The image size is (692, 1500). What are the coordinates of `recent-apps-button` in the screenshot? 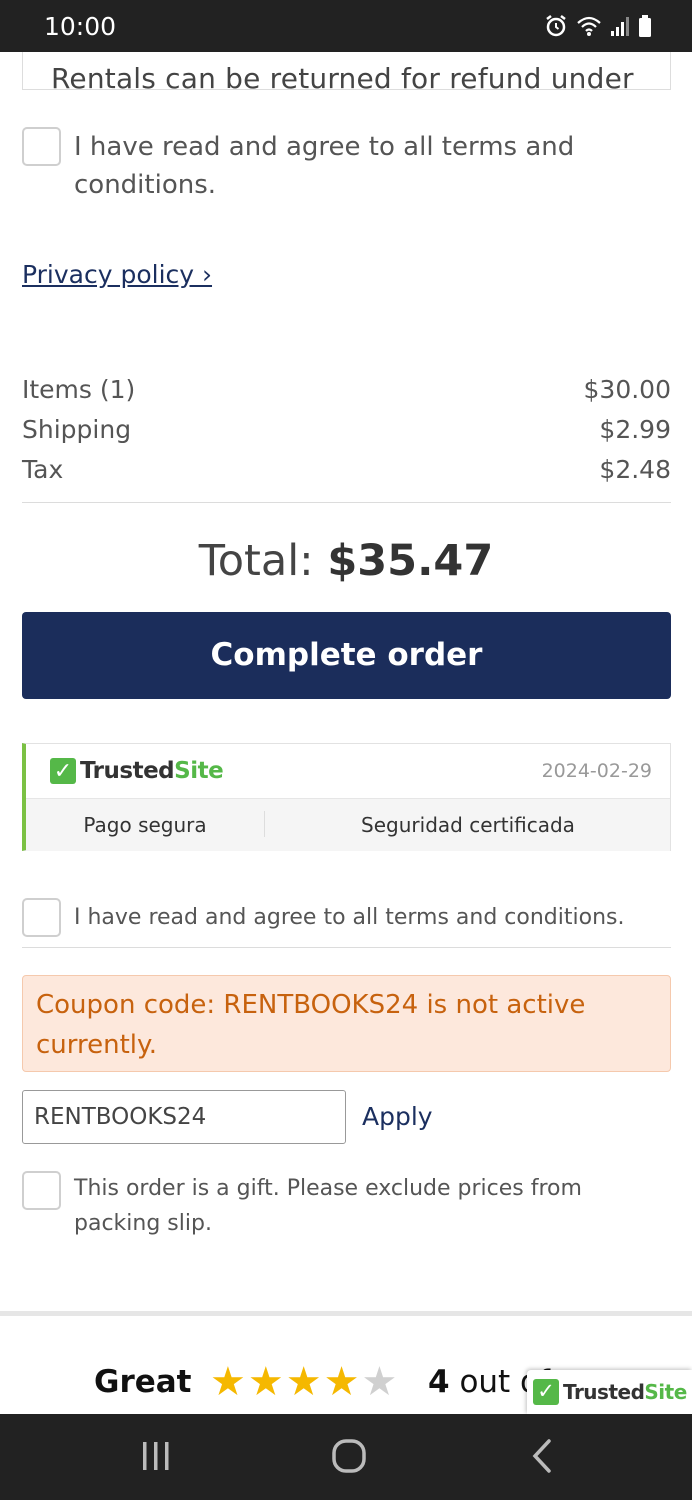 It's located at (156, 1457).